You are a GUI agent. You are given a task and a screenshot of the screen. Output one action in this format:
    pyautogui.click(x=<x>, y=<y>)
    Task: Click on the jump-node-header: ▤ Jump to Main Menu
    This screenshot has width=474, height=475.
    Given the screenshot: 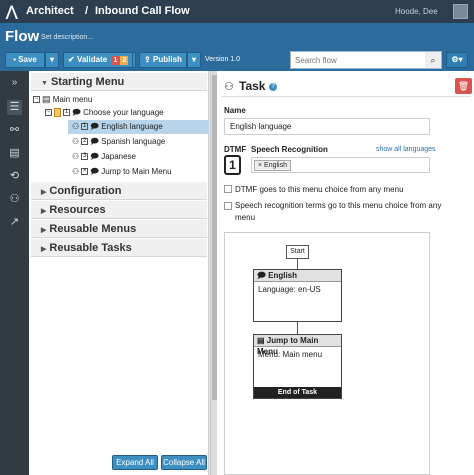 What is the action you would take?
    pyautogui.click(x=297, y=345)
    